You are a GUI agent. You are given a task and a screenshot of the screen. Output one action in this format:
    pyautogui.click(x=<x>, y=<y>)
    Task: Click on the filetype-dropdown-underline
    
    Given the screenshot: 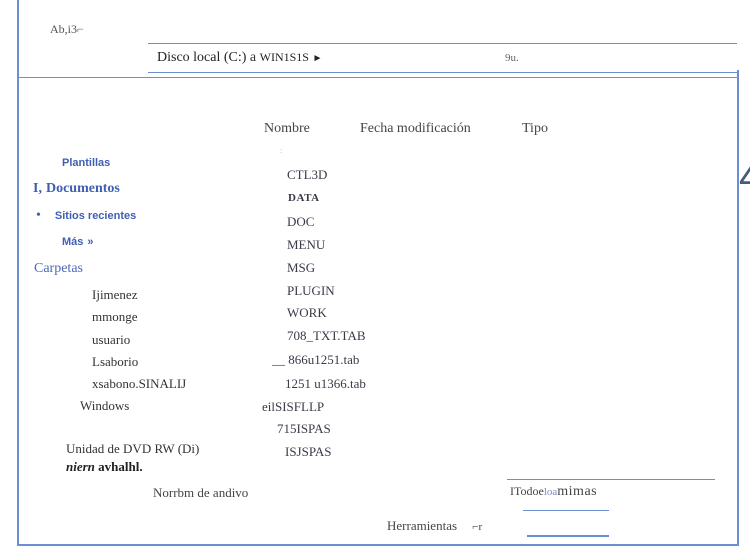 What is the action you would take?
    pyautogui.click(x=566, y=510)
    